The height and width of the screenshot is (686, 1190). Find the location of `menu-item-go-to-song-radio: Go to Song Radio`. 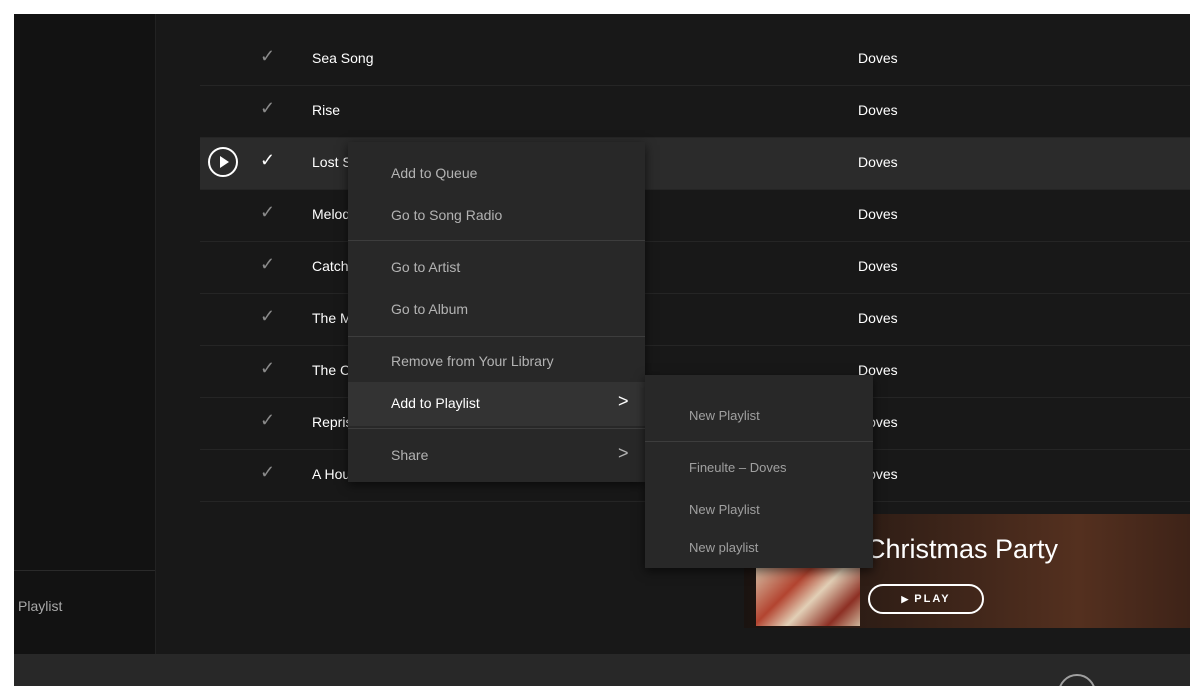

menu-item-go-to-song-radio: Go to Song Radio is located at coordinates (496, 216).